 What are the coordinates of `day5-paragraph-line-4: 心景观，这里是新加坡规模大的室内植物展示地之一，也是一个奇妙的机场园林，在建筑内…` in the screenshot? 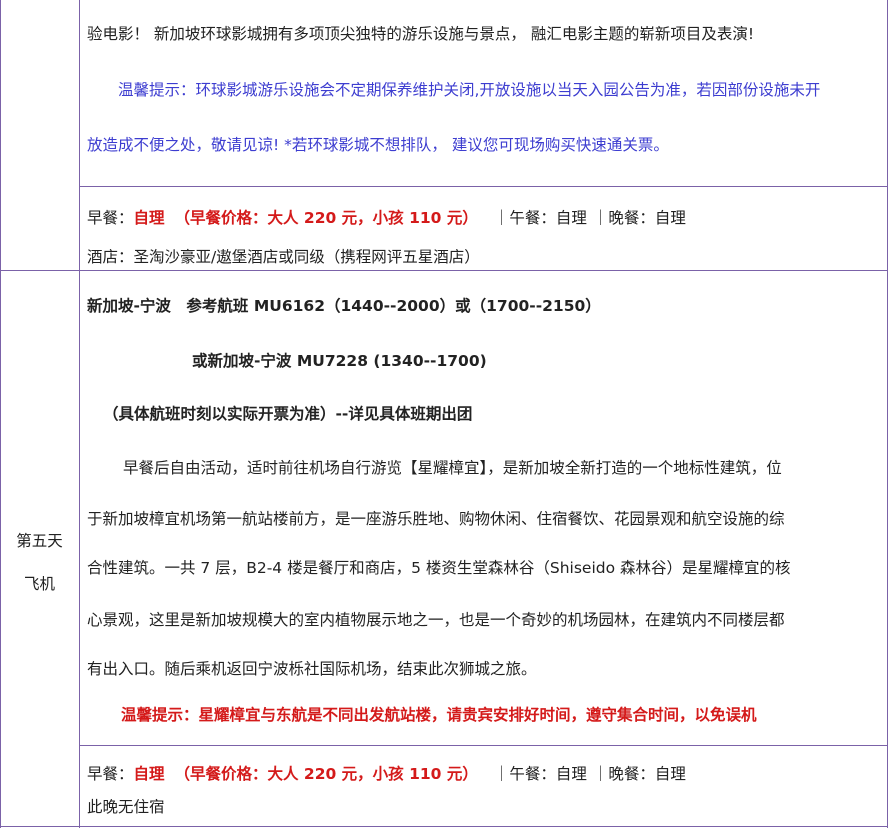 It's located at (436, 620).